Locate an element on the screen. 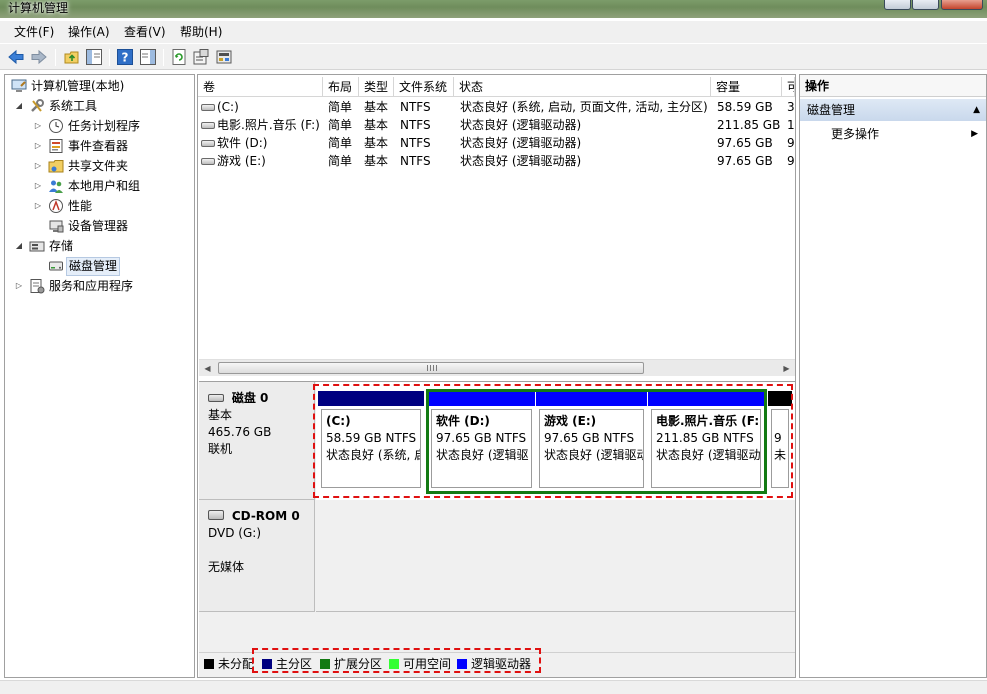 Image resolution: width=987 pixels, height=694 pixels. column-header-free: 可 is located at coordinates (788, 87).